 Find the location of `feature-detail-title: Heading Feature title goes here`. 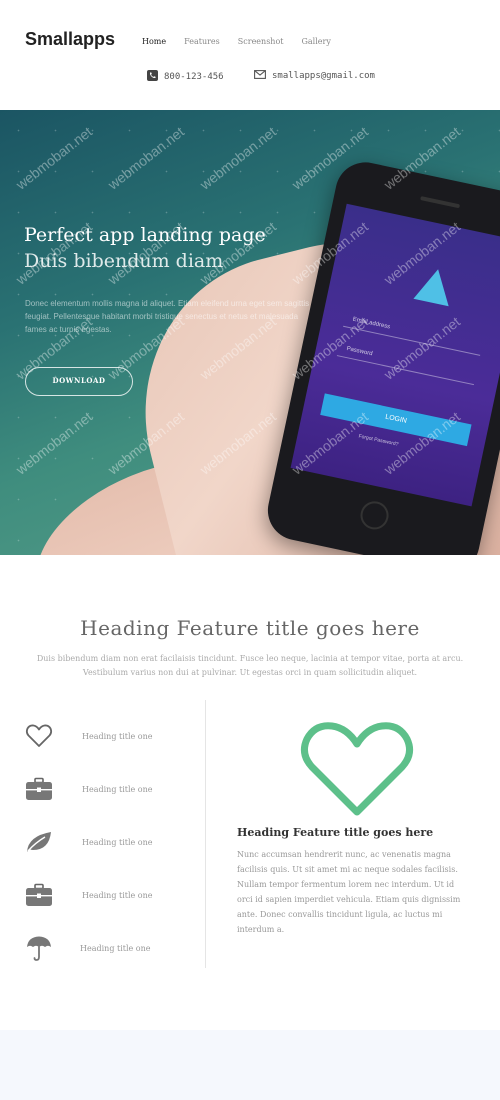

feature-detail-title: Heading Feature title goes here is located at coordinates (335, 832).